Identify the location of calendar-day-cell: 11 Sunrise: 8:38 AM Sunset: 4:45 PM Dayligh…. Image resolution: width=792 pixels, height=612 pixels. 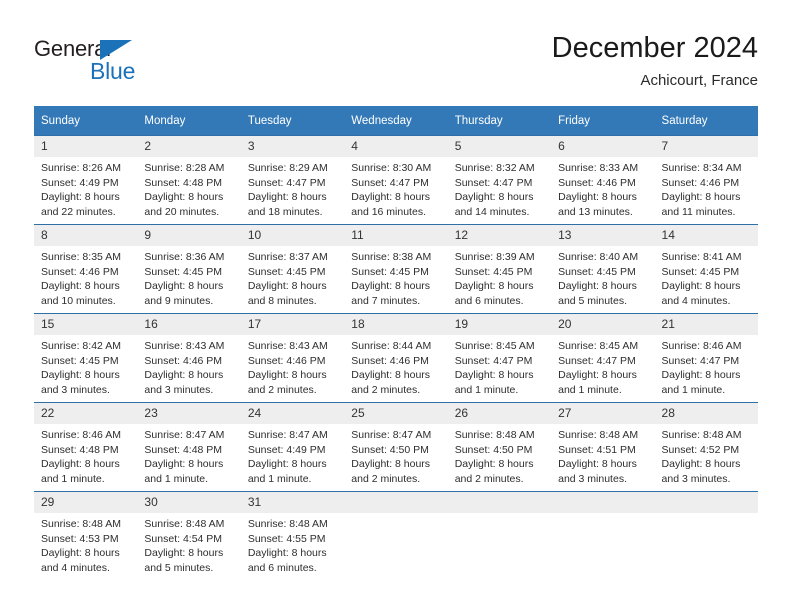
(396, 269).